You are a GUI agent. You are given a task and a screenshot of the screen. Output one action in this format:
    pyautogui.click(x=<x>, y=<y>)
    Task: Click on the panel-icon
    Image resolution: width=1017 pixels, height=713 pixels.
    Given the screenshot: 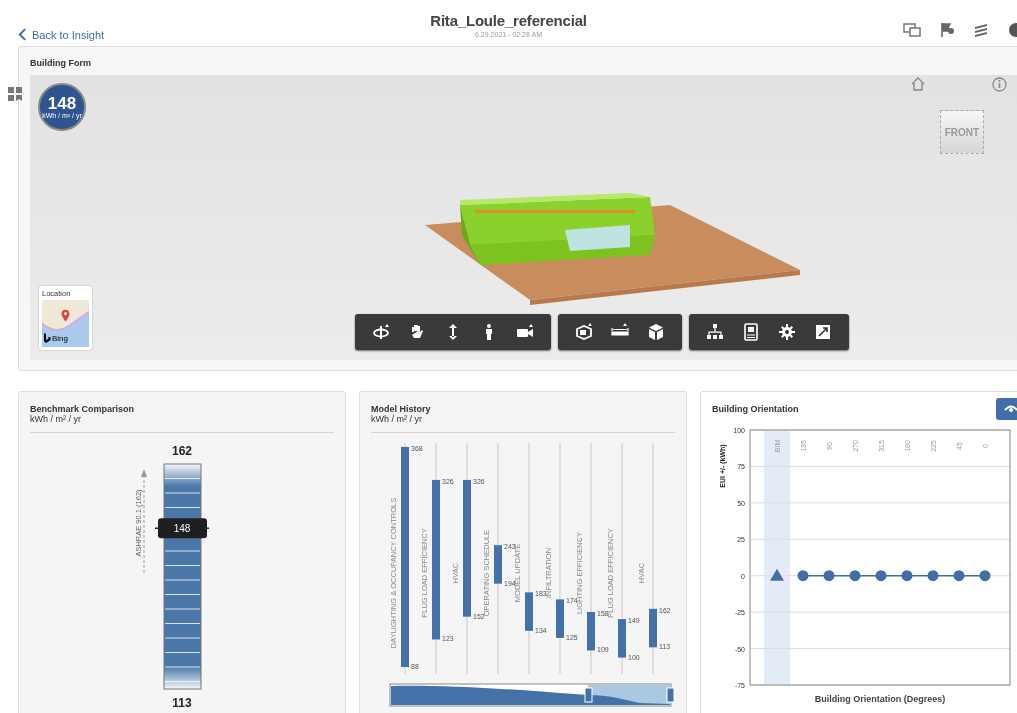 What is the action you would take?
    pyautogui.click(x=751, y=332)
    